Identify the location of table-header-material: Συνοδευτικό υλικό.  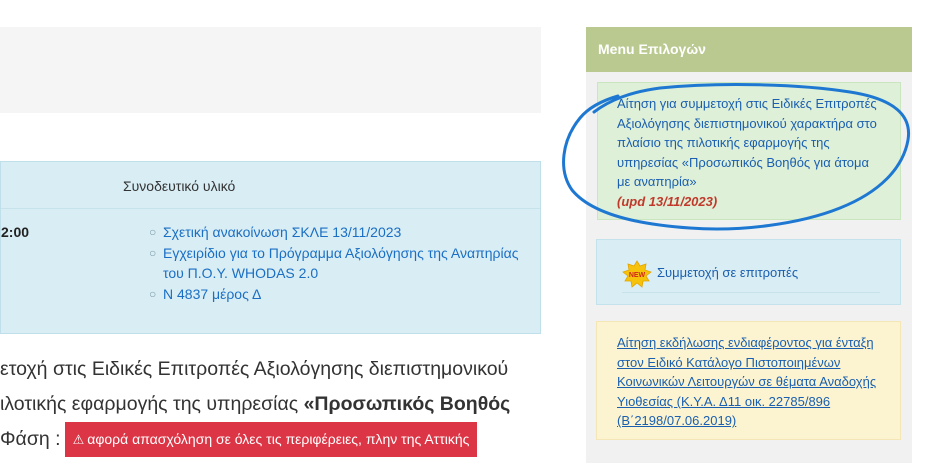
(179, 186).